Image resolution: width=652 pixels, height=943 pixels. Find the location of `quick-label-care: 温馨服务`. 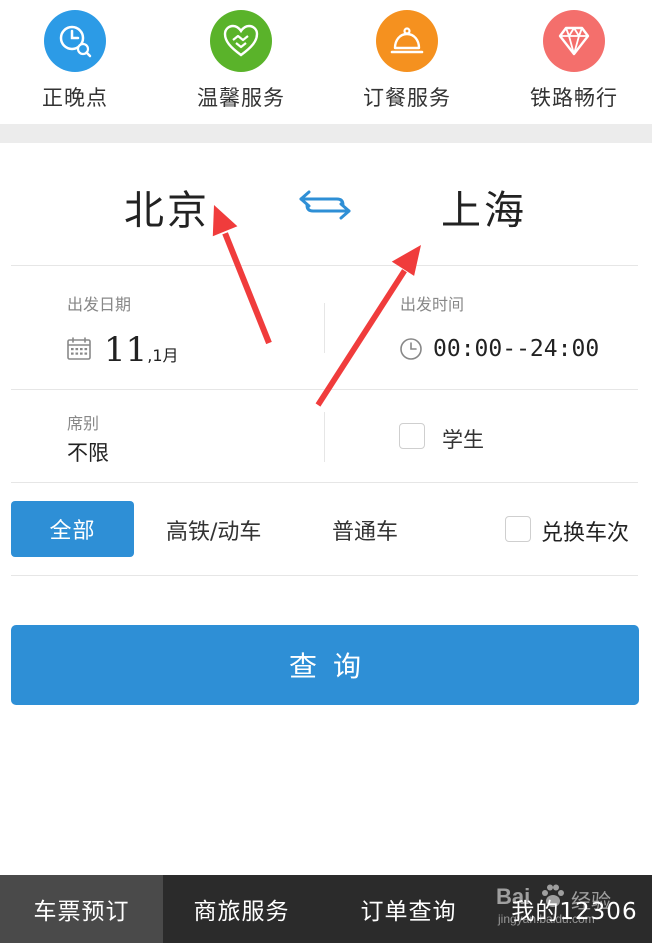

quick-label-care: 温馨服务 is located at coordinates (241, 98).